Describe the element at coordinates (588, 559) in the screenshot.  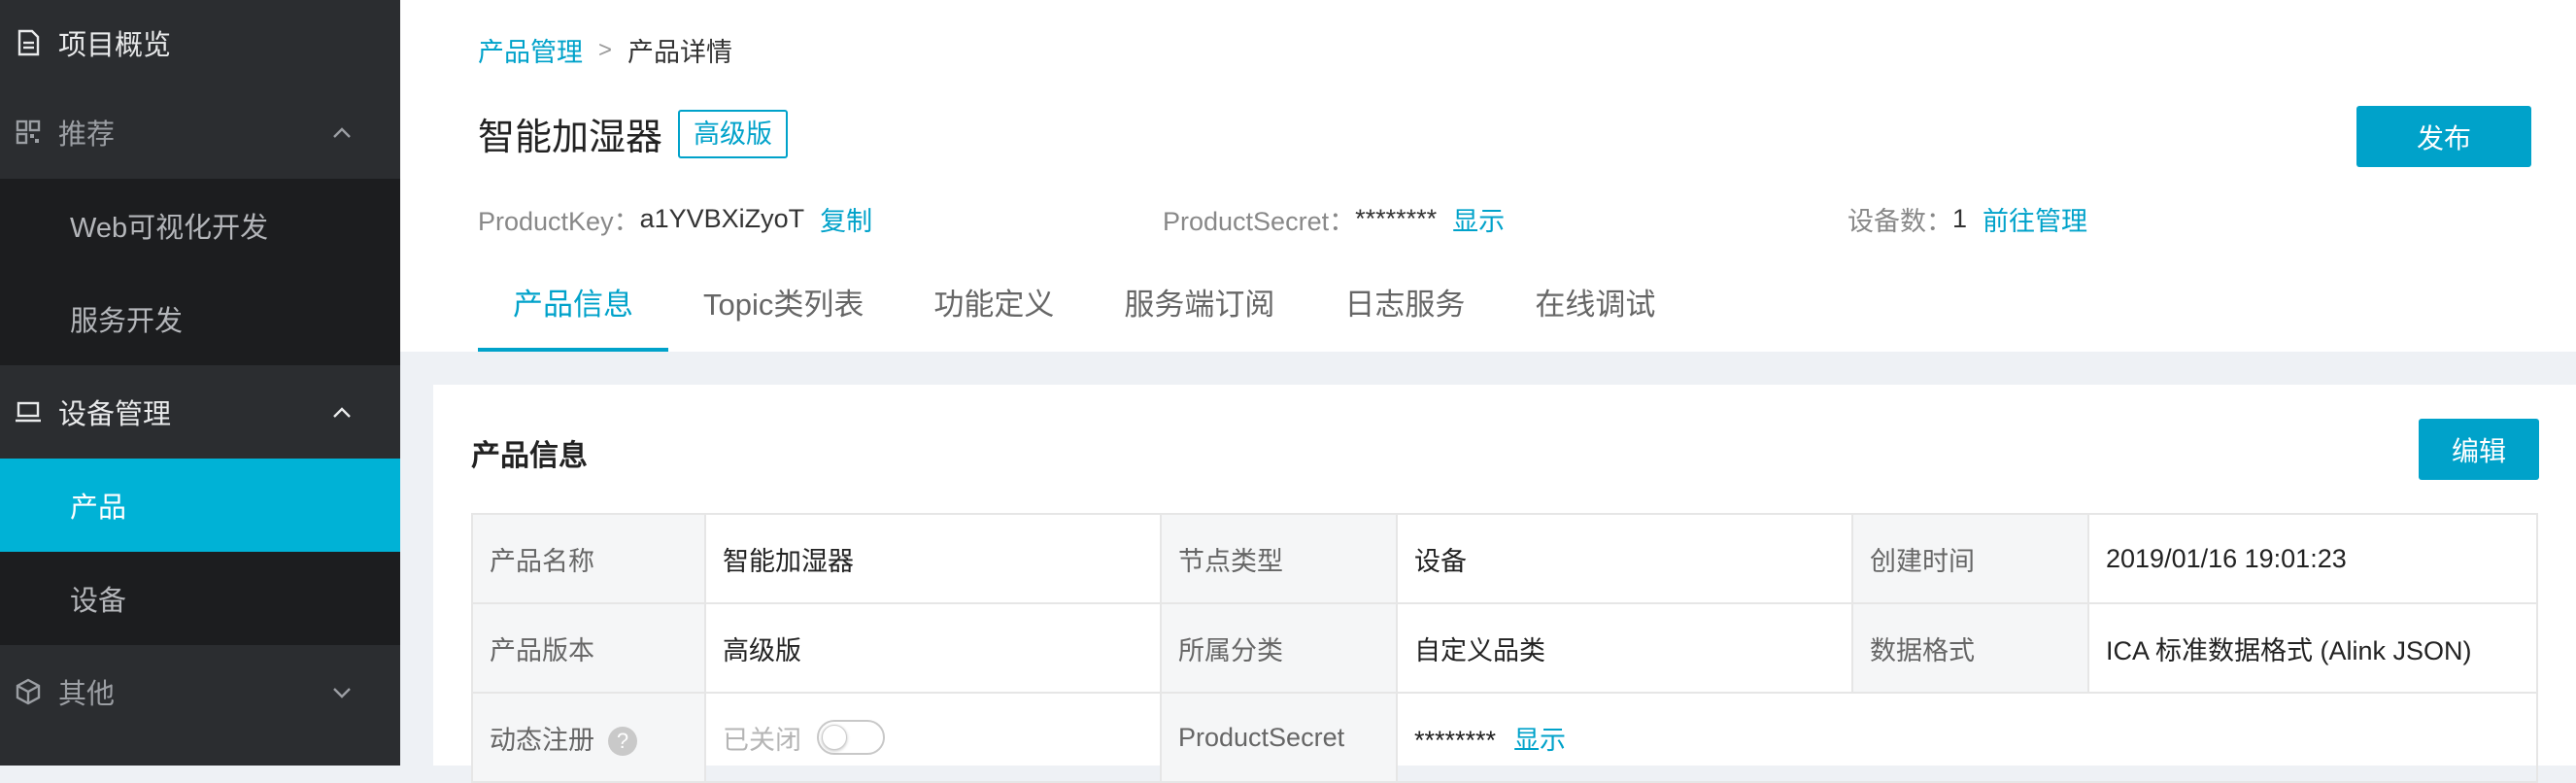
I see `product-name-label: 产品名称` at that location.